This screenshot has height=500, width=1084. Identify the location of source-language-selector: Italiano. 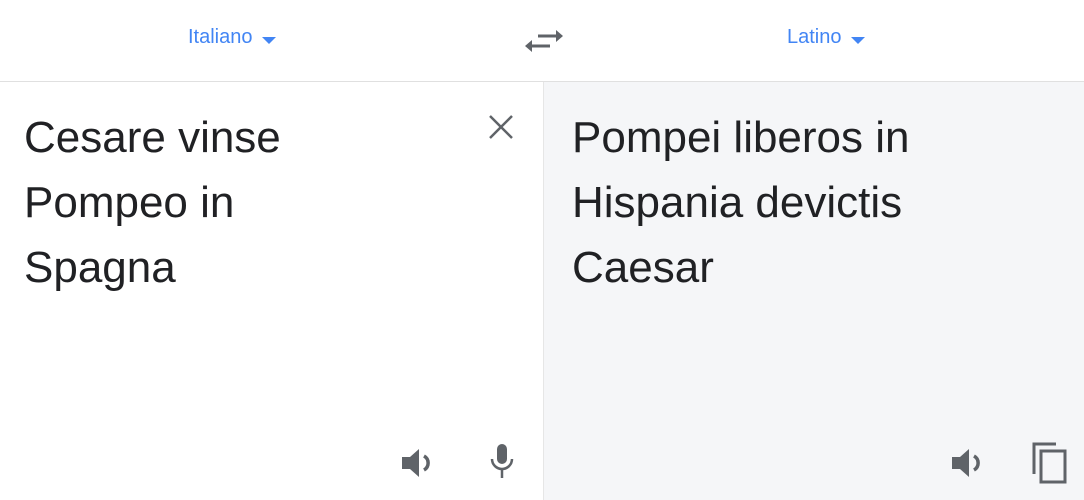
(232, 37).